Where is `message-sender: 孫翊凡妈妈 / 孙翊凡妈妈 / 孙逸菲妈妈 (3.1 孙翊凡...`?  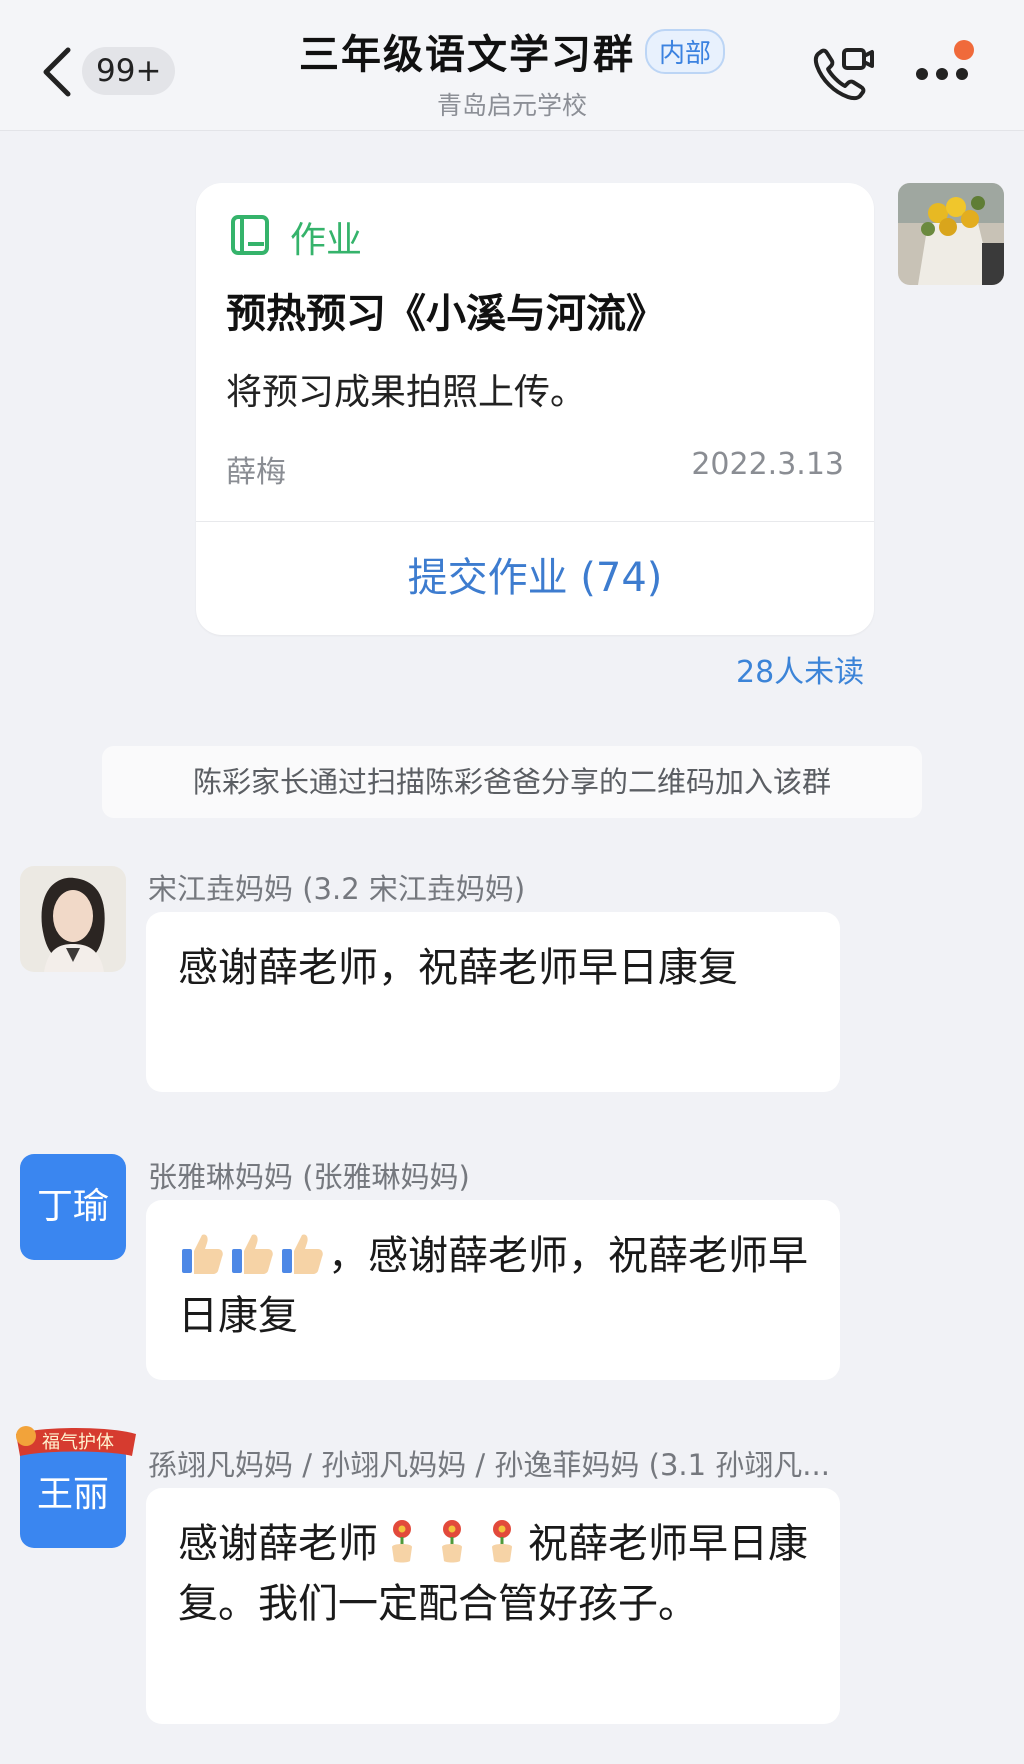
message-sender: 孫翊凡妈妈 / 孙翊凡妈妈 / 孙逸菲妈妈 (3.1 孙翊凡... is located at coordinates (489, 1463).